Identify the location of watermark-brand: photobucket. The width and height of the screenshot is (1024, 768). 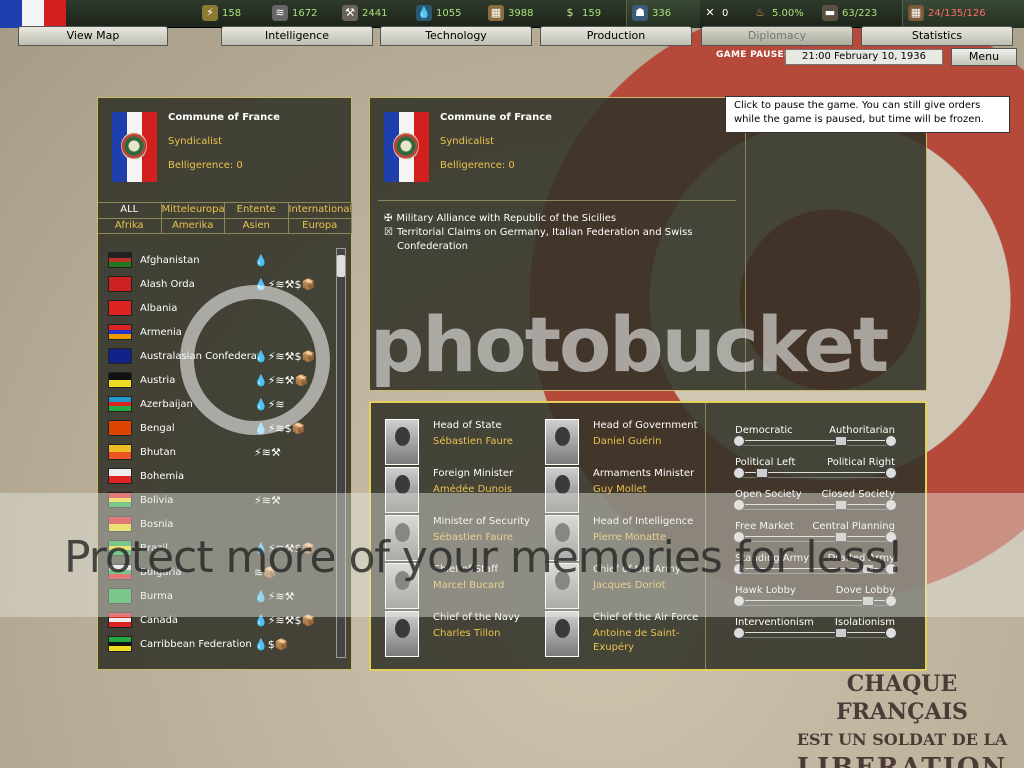
(629, 344).